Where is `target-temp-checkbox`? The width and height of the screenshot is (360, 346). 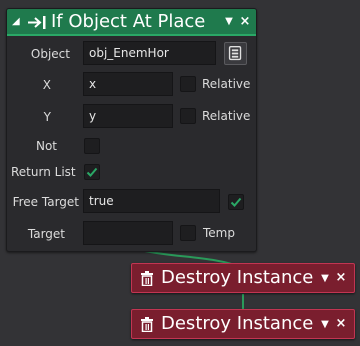
target-temp-checkbox is located at coordinates (188, 233).